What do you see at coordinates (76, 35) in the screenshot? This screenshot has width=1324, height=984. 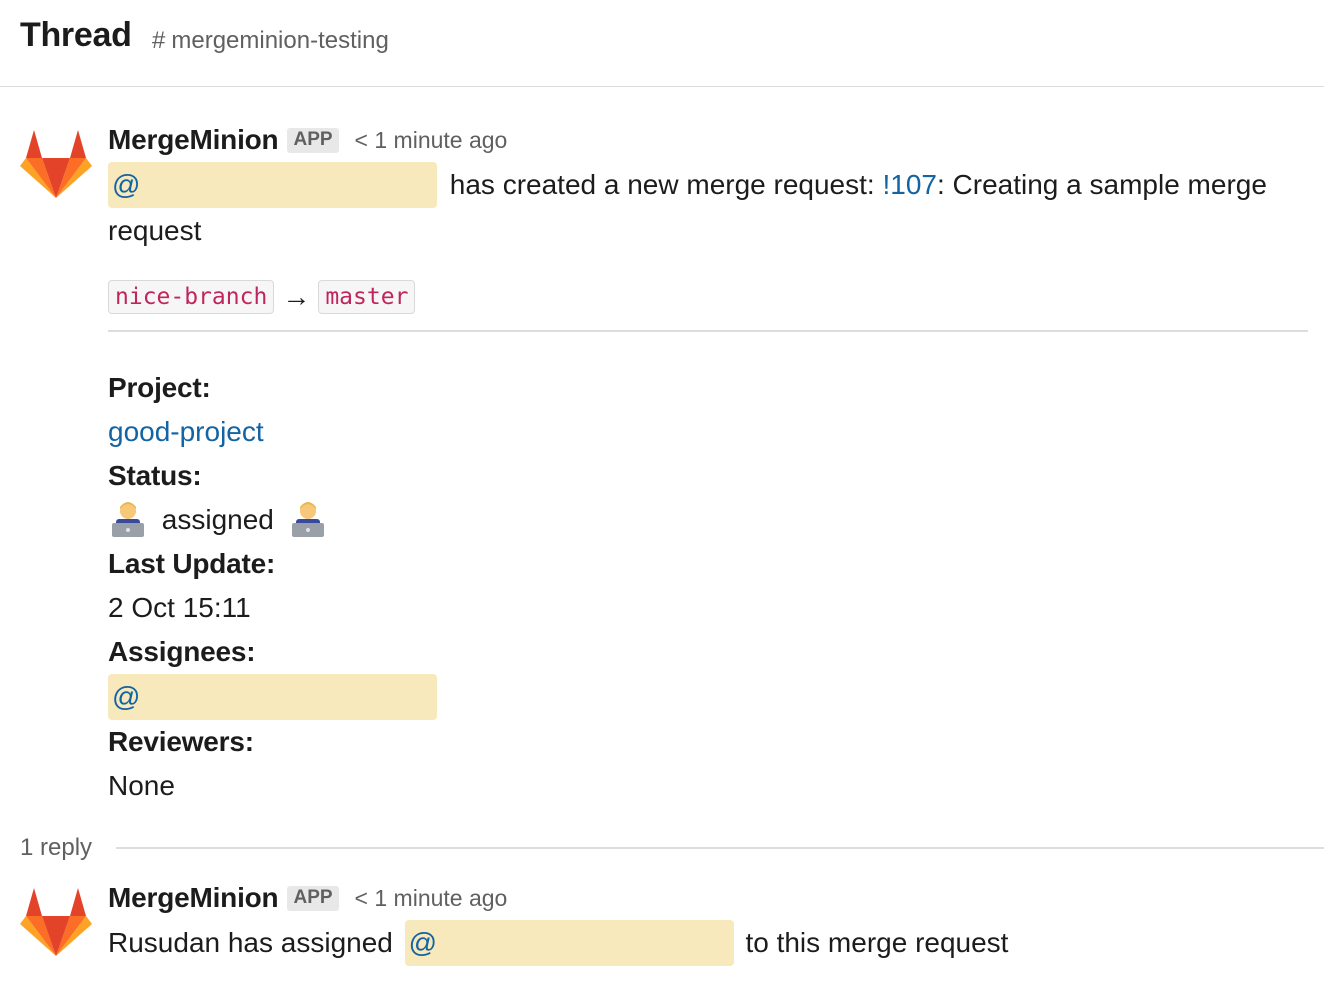 I see `thread-title: Thread` at bounding box center [76, 35].